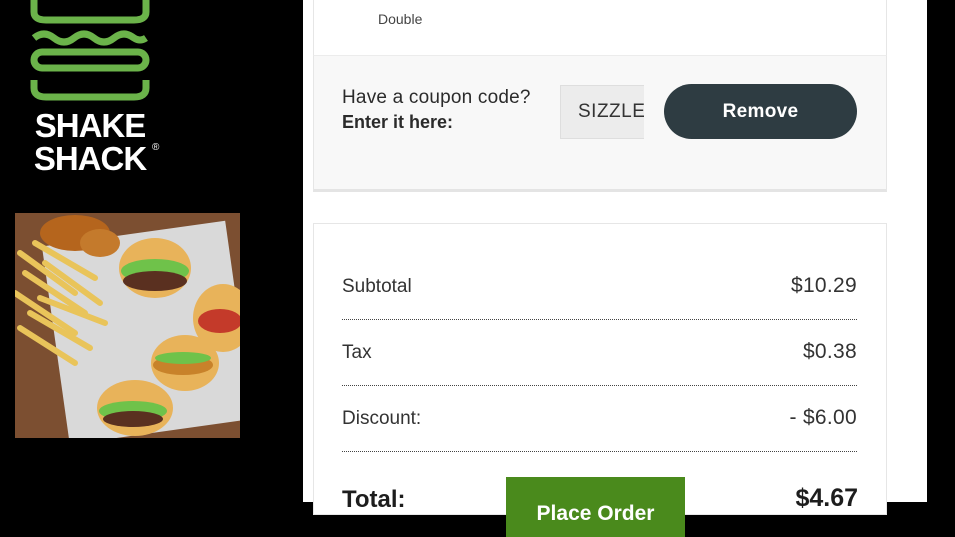 This screenshot has height=537, width=955. I want to click on remove-coupon-button: Remove, so click(760, 111).